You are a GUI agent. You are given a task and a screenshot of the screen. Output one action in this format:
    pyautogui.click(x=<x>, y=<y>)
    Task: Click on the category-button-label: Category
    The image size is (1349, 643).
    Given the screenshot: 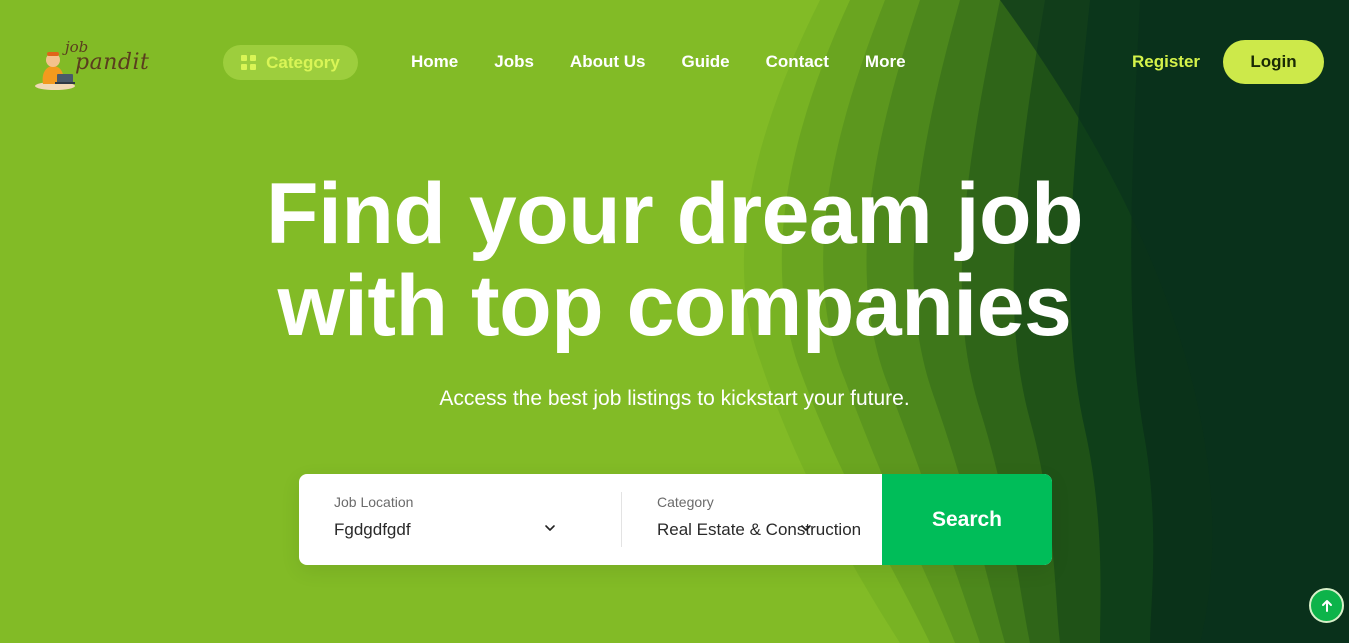 What is the action you would take?
    pyautogui.click(x=303, y=62)
    